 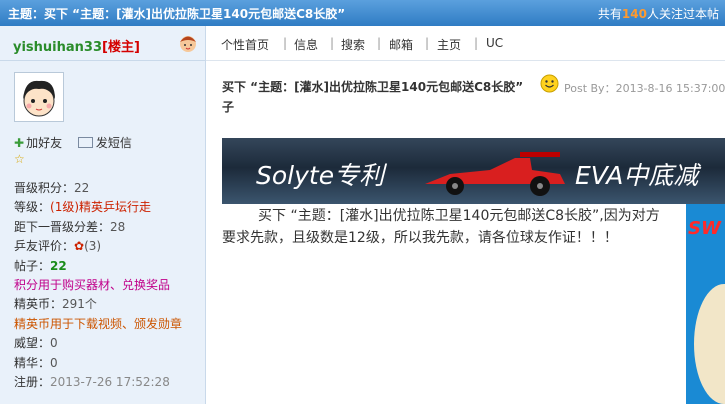 I want to click on ad-banner: Solyte专利 EVA中底减, so click(x=473, y=171).